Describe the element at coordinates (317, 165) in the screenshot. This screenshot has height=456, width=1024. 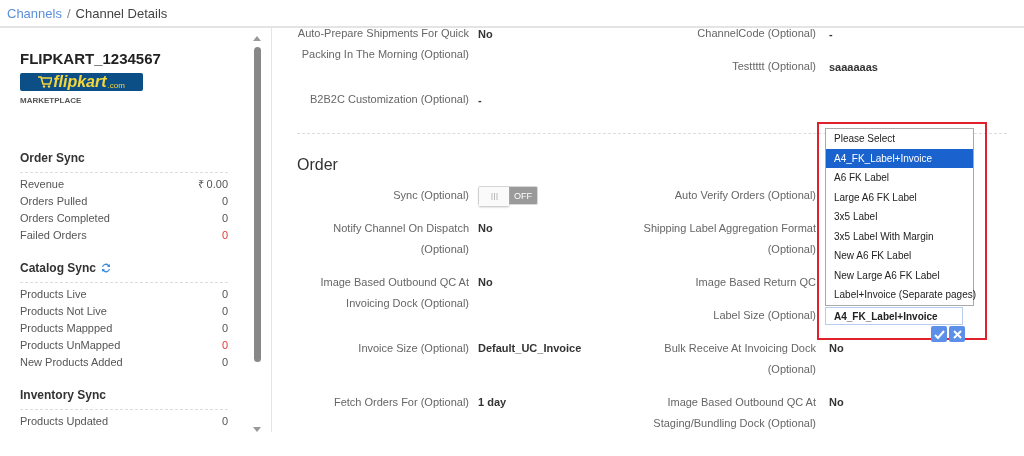
I see `section-heading: Order` at that location.